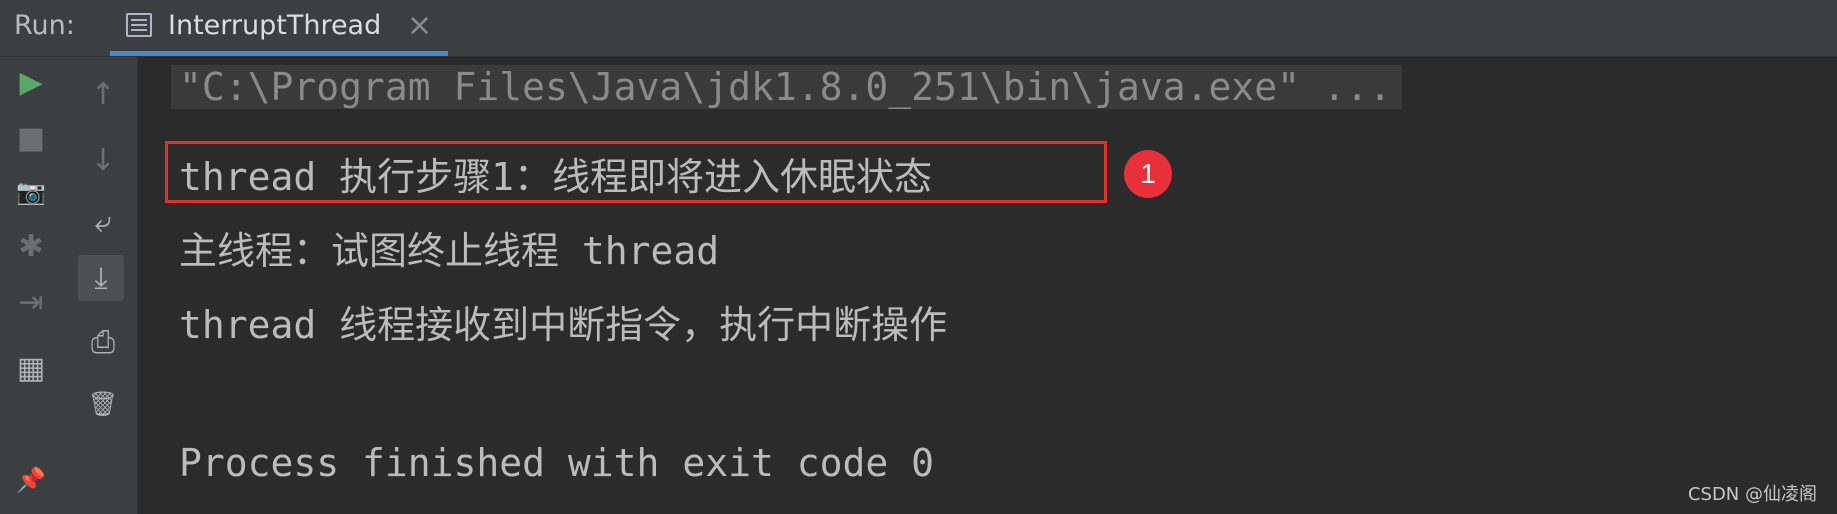  What do you see at coordinates (449, 251) in the screenshot?
I see `console-line: 主线程：试图终止线程 thread` at bounding box center [449, 251].